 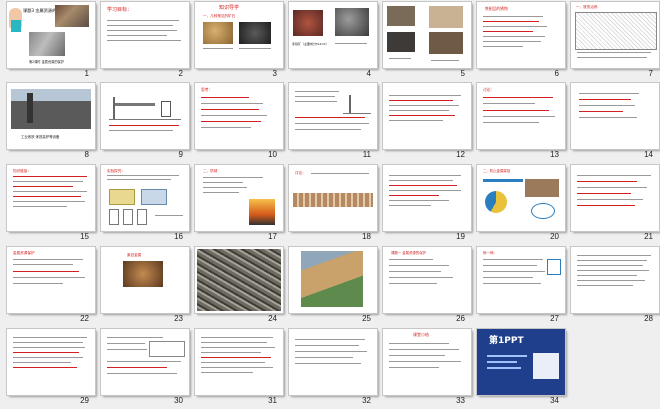 I want to click on slide-thumbnail-27: 练一练： 27, so click(x=517, y=285).